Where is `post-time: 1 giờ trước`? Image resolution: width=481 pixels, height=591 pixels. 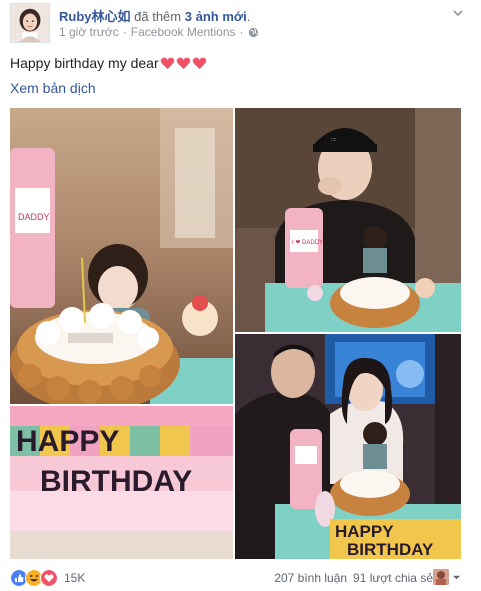
post-time: 1 giờ trước is located at coordinates (89, 32).